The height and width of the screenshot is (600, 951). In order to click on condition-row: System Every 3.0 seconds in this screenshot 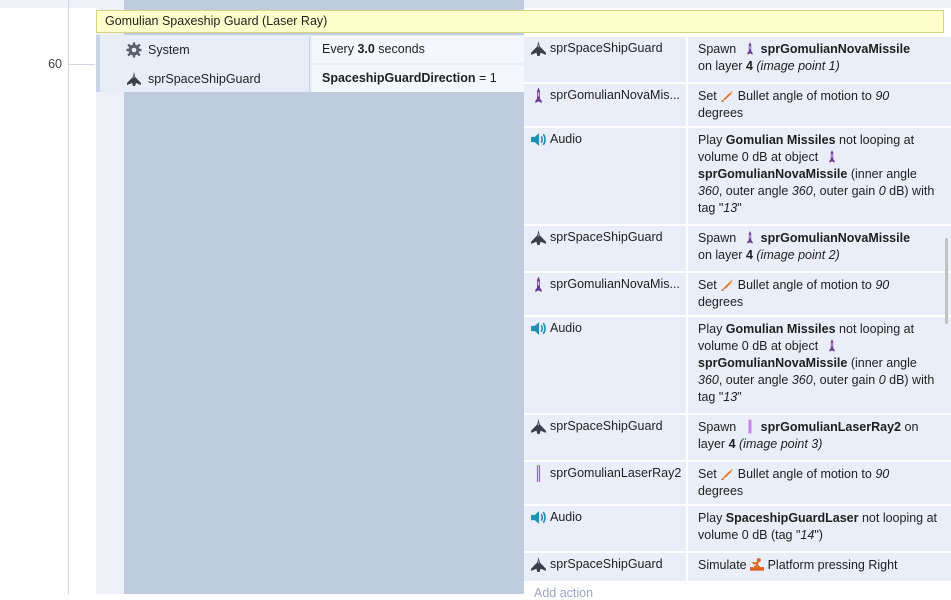, I will do `click(312, 49)`.